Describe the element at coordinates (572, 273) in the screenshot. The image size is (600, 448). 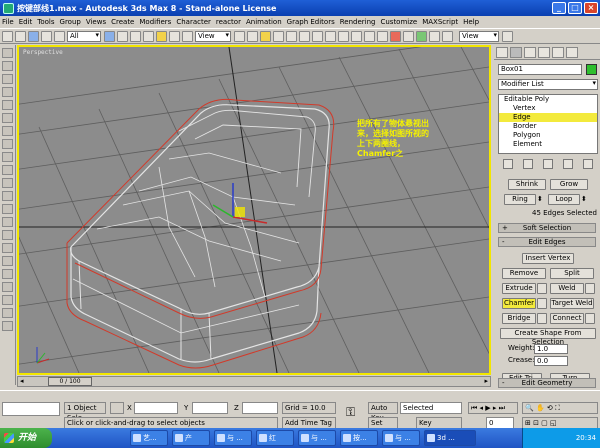
I see `split-button: Split` at that location.